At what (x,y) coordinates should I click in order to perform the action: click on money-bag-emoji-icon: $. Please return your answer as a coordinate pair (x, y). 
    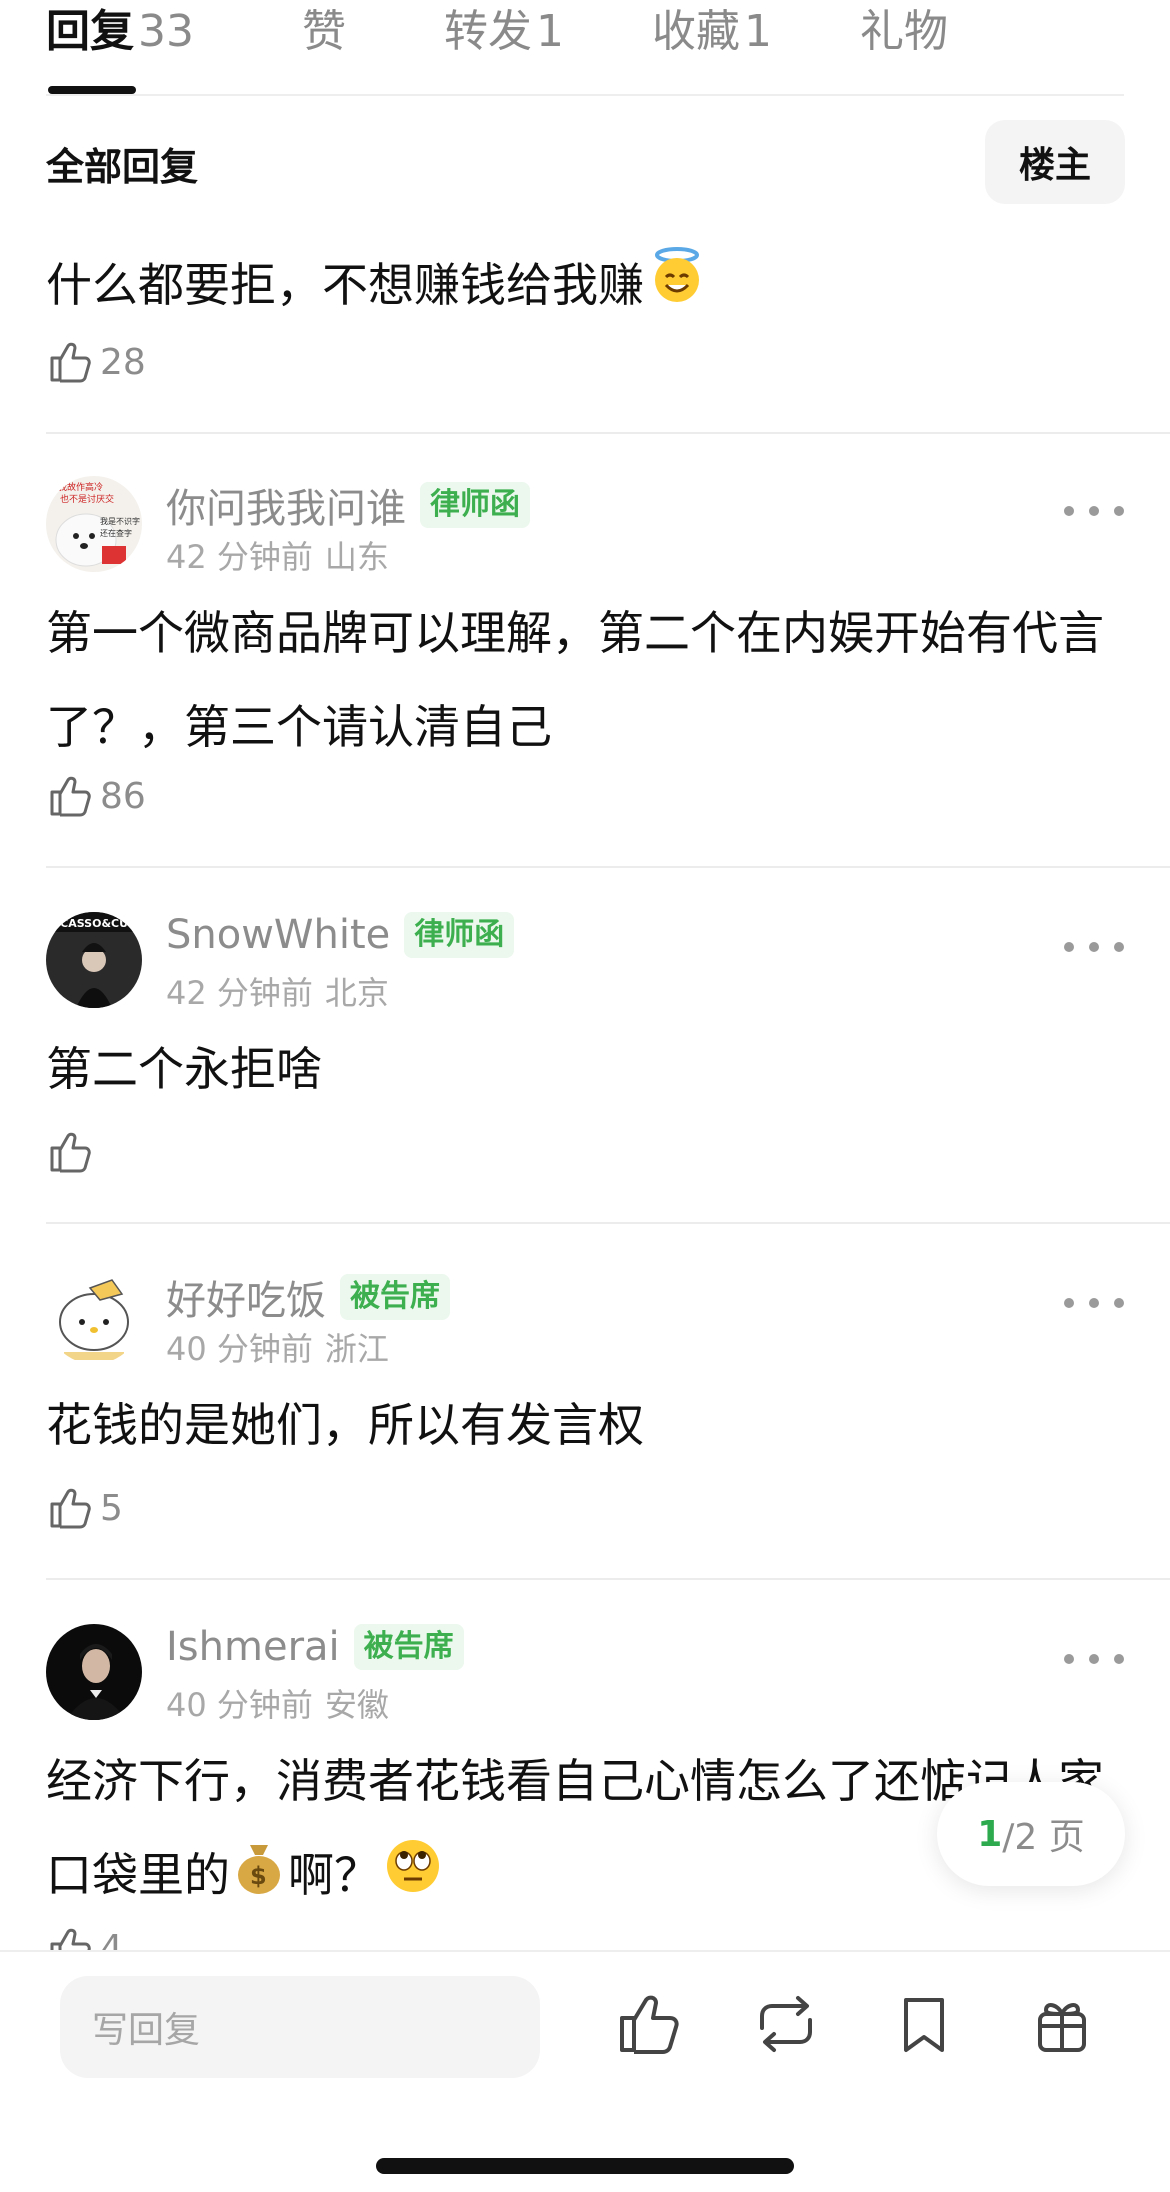
    Looking at the image, I should click on (259, 1879).